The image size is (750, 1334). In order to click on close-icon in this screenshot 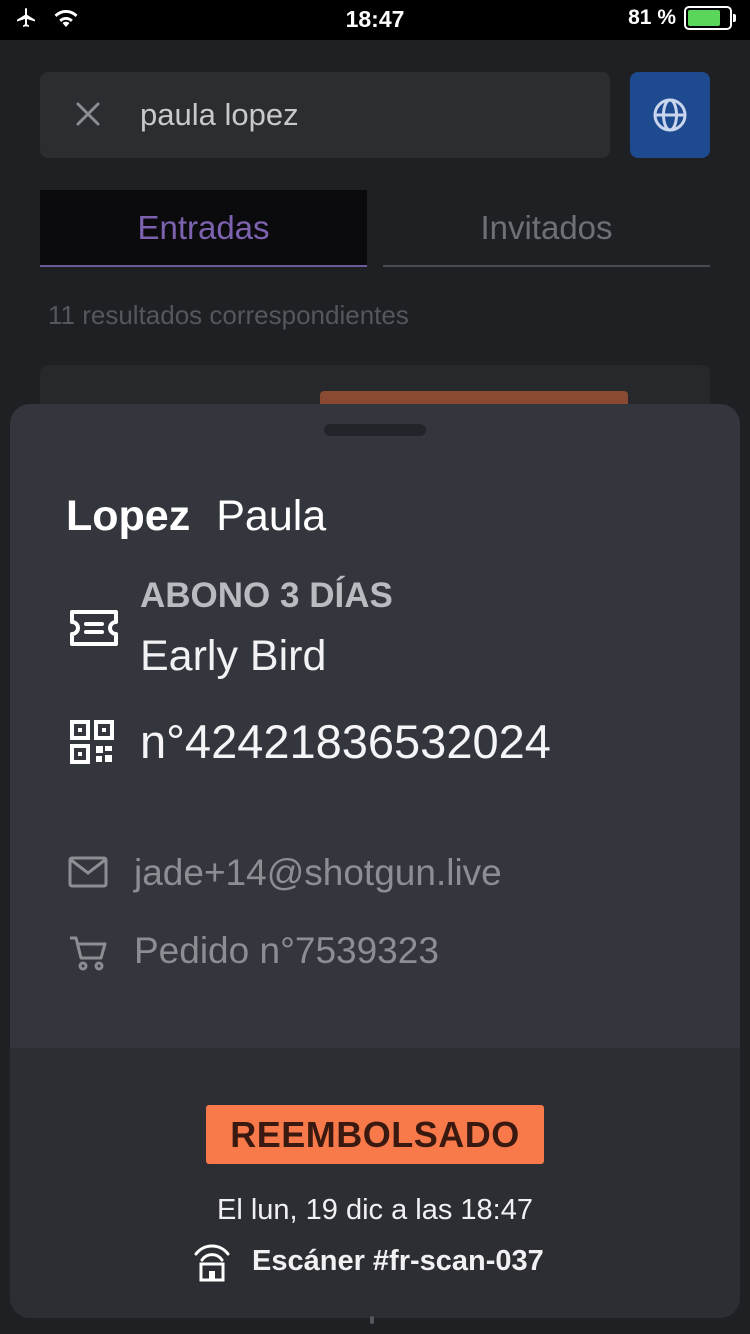, I will do `click(88, 114)`.